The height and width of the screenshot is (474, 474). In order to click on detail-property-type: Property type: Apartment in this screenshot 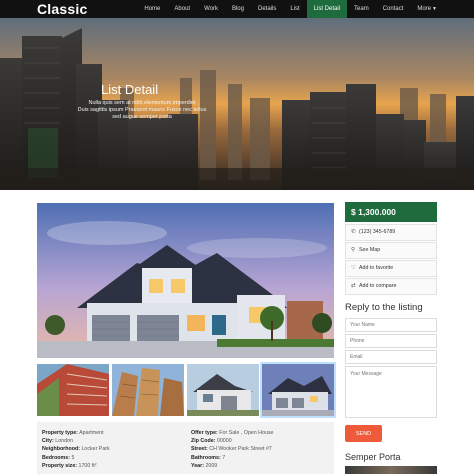, I will do `click(73, 433)`.